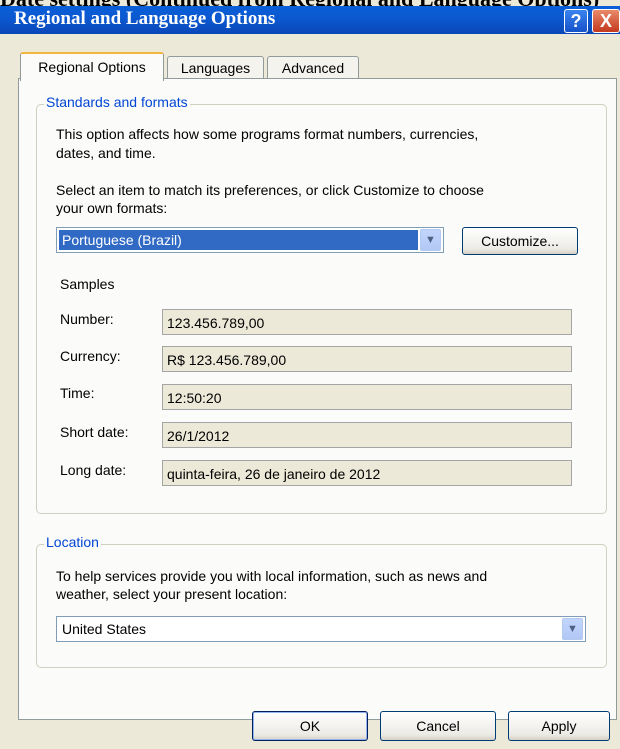 This screenshot has width=620, height=749. I want to click on sample-label-time: Time:, so click(77, 393).